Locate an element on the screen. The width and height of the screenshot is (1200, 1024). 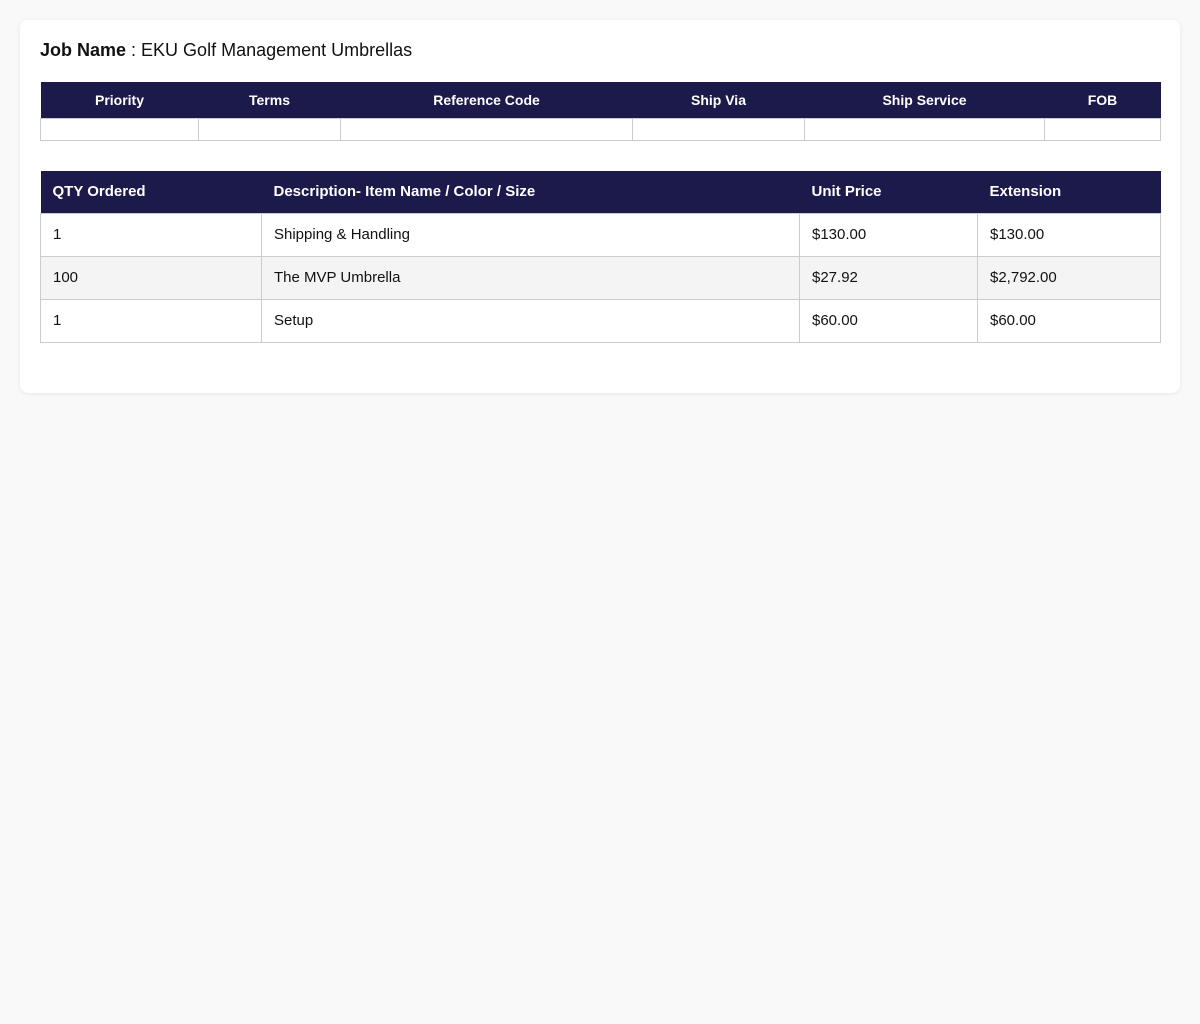
items-header-description: Description- Item Name / Color / Size is located at coordinates (530, 192).